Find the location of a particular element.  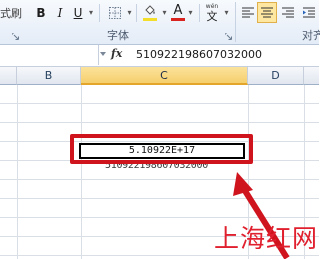

alignment-group-label: 对齐 is located at coordinates (311, 35).